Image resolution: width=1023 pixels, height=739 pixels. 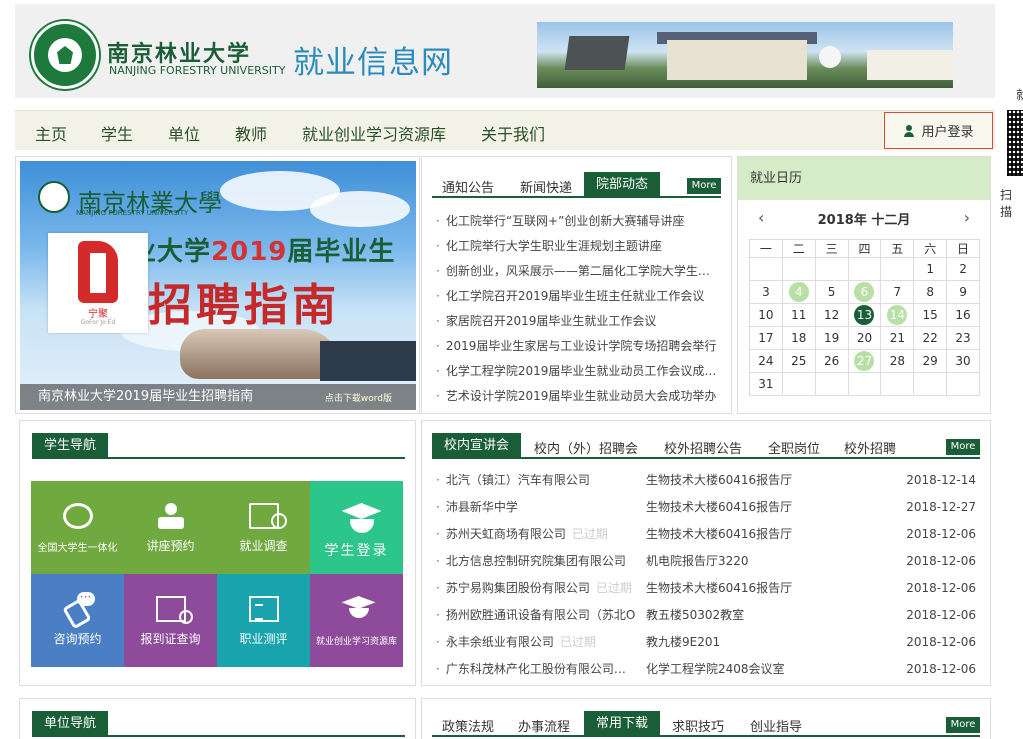 I want to click on calendar-day: 1, so click(x=930, y=269).